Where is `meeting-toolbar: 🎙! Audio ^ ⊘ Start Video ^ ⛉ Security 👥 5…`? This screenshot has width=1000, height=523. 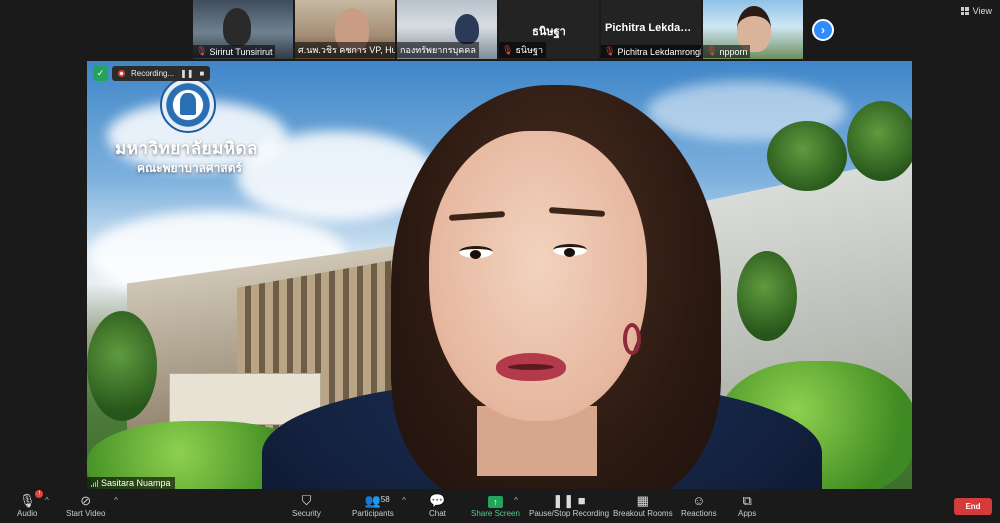 meeting-toolbar: 🎙! Audio ^ ⊘ Start Video ^ ⛉ Security 👥 5… is located at coordinates (500, 506).